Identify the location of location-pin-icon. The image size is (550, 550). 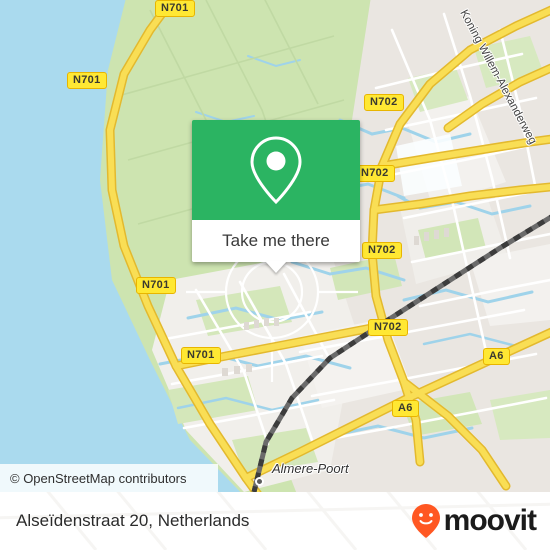
(276, 170).